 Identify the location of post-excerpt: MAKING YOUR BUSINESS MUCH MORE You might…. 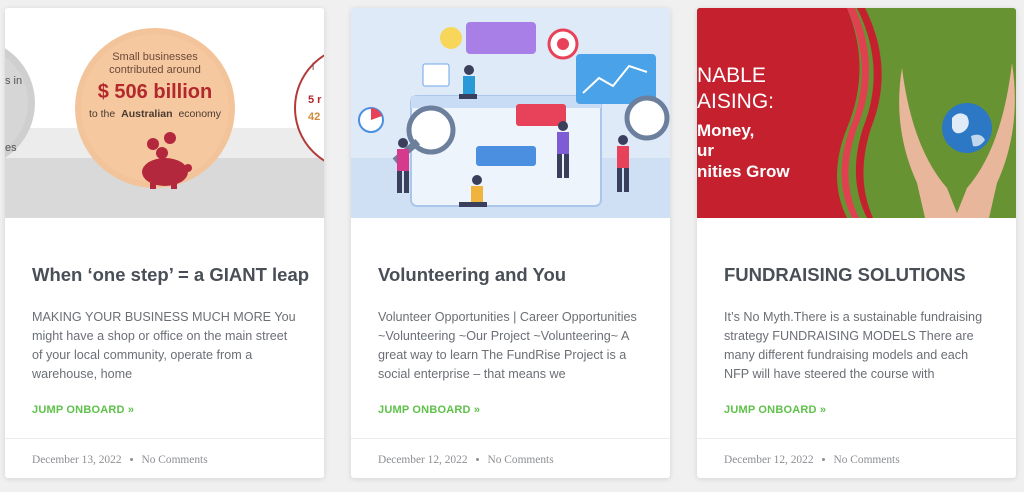
(164, 345).